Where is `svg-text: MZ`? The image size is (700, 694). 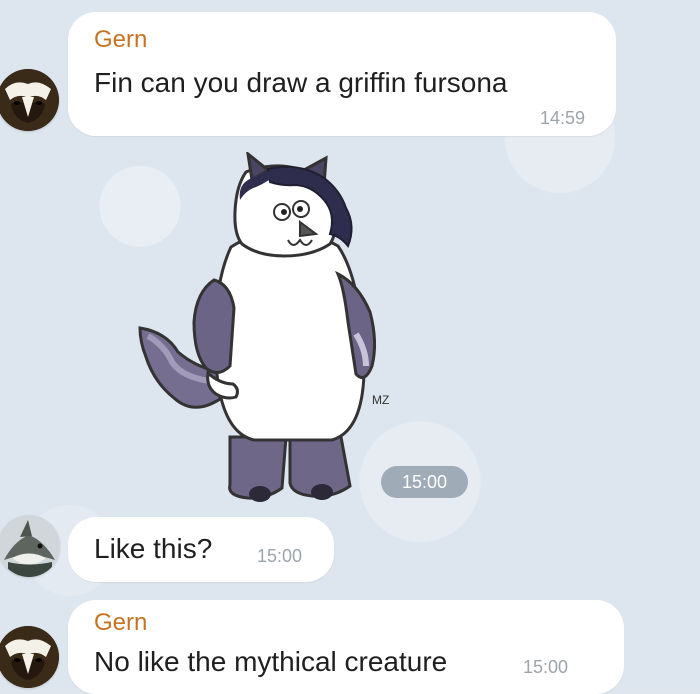
svg-text: MZ is located at coordinates (380, 400).